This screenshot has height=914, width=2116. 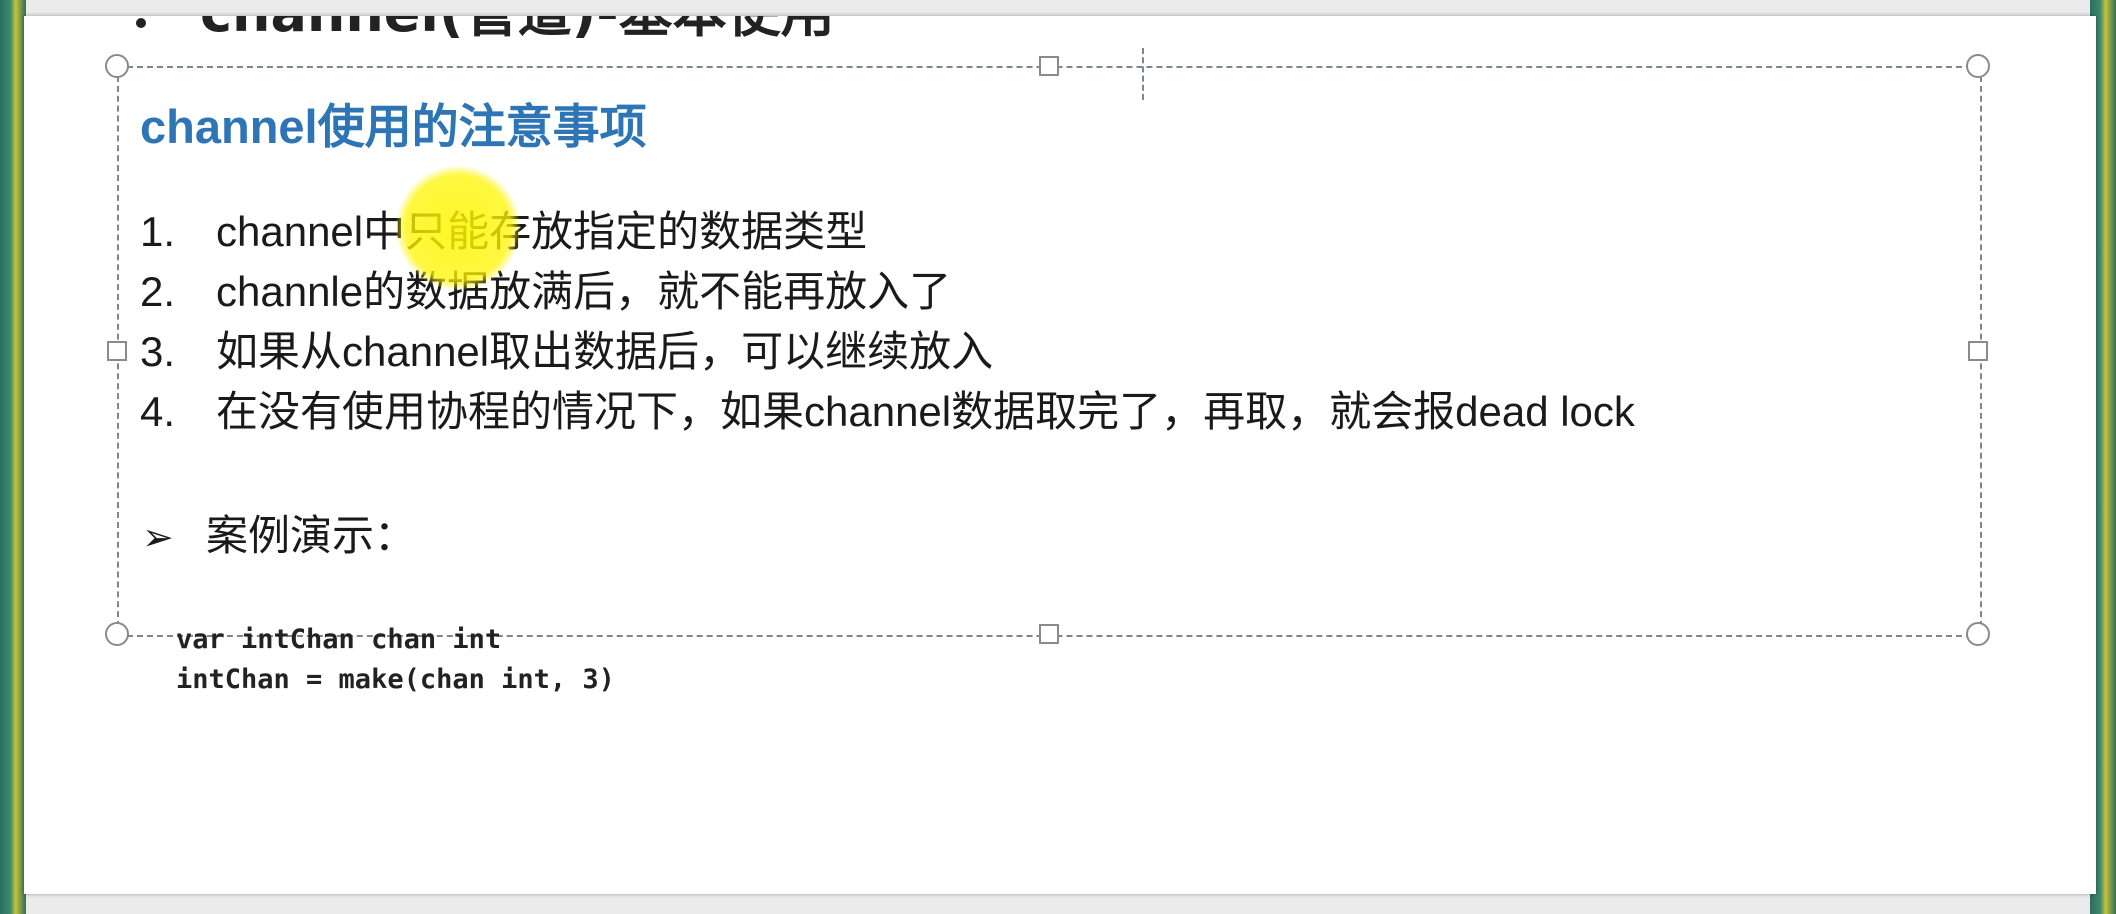 I want to click on list-item-number: 1., so click(x=158, y=231).